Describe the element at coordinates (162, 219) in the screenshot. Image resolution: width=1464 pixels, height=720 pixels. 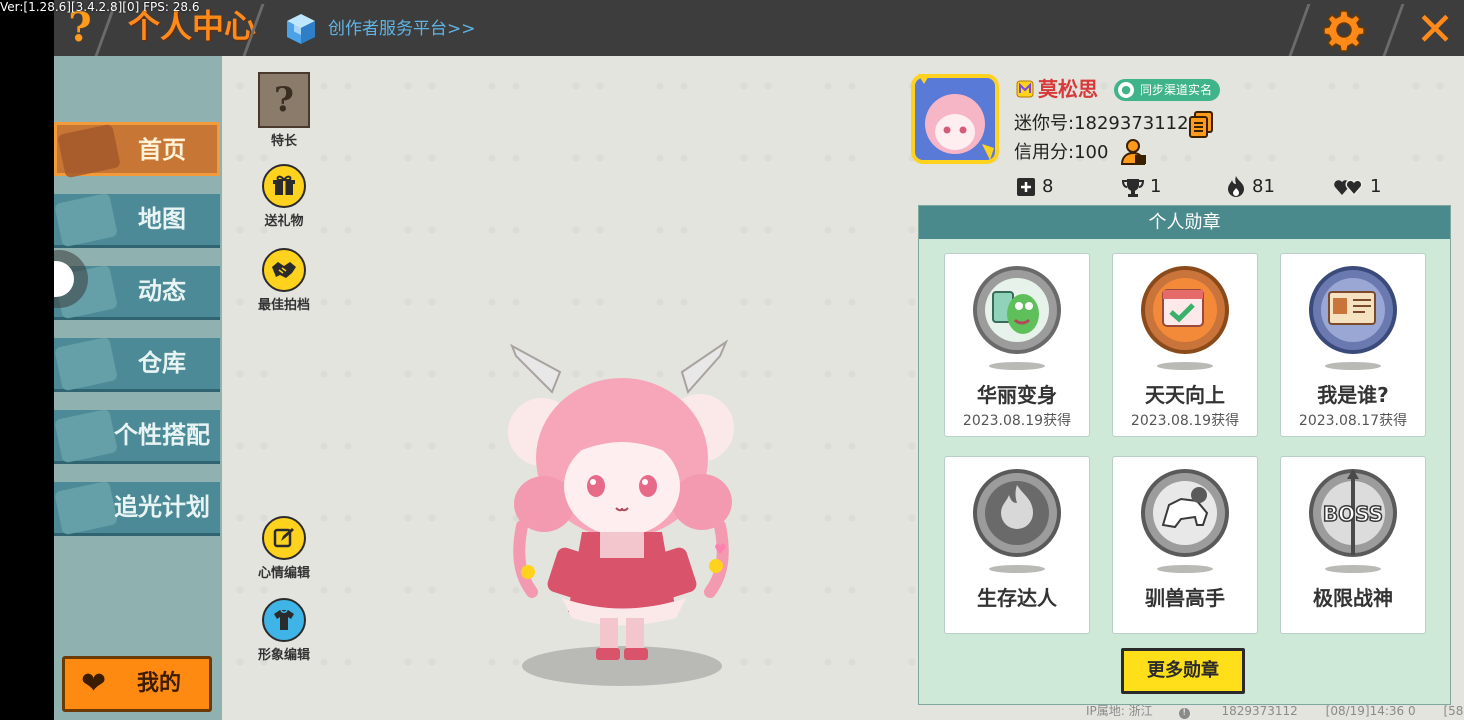
I see `sidebar-item-label: 地图` at that location.